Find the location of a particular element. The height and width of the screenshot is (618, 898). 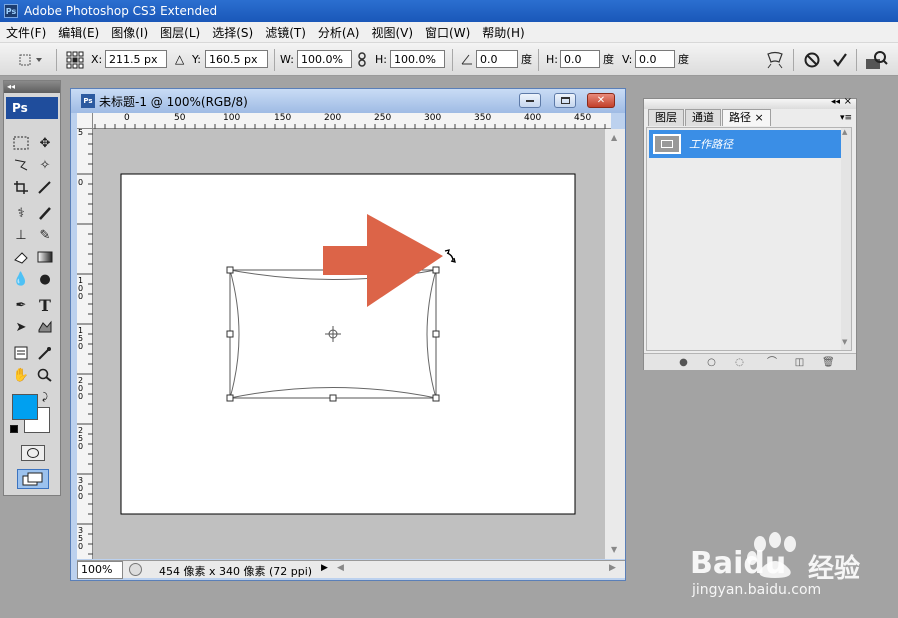

delta-icon: △ is located at coordinates (179, 59).